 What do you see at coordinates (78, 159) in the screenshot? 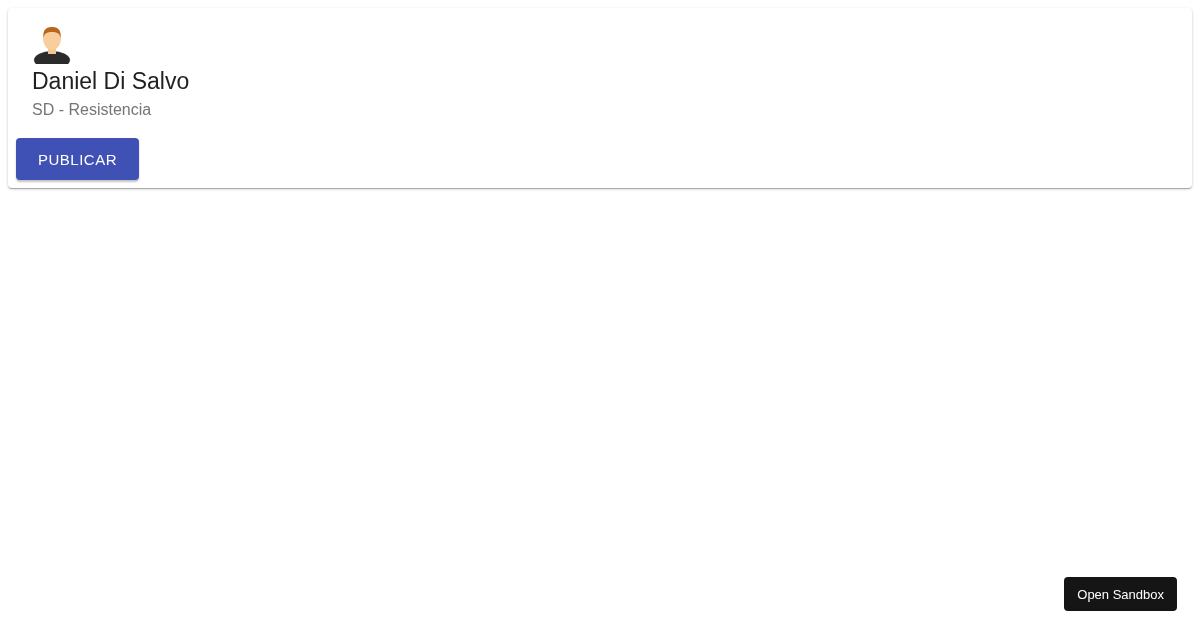
I see `publish-button: PUBLICAR` at bounding box center [78, 159].